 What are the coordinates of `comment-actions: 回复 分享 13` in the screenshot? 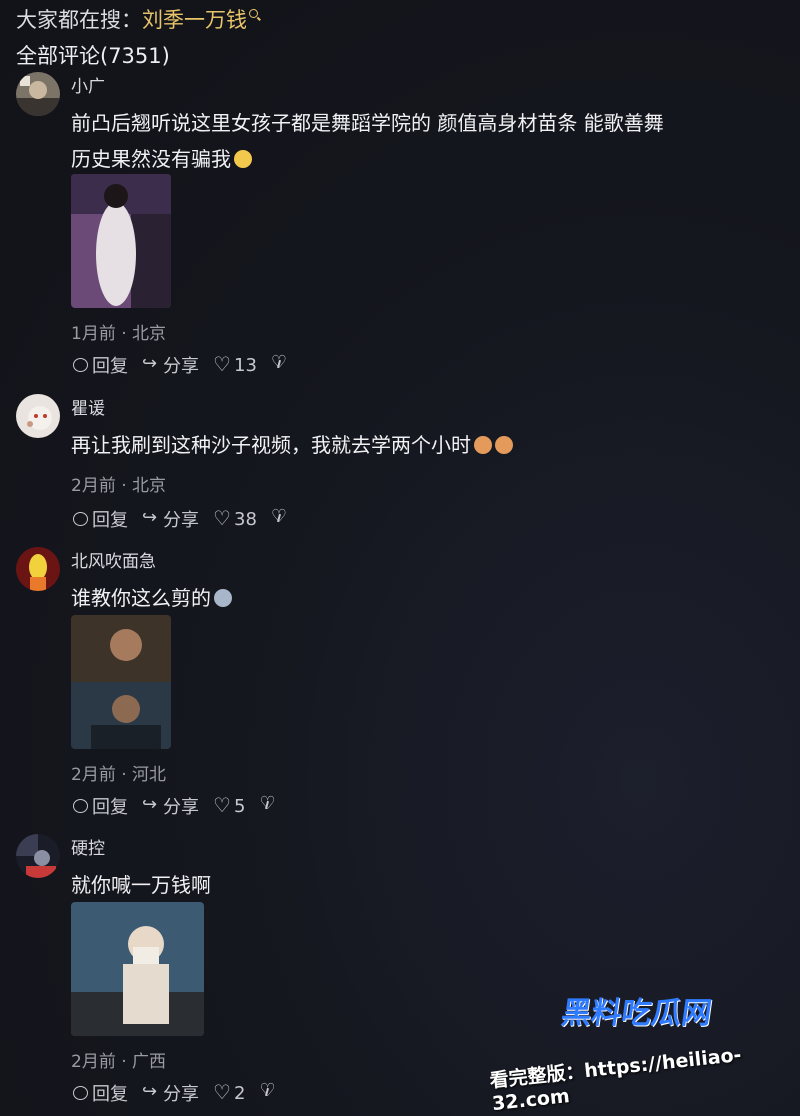 It's located at (180, 365).